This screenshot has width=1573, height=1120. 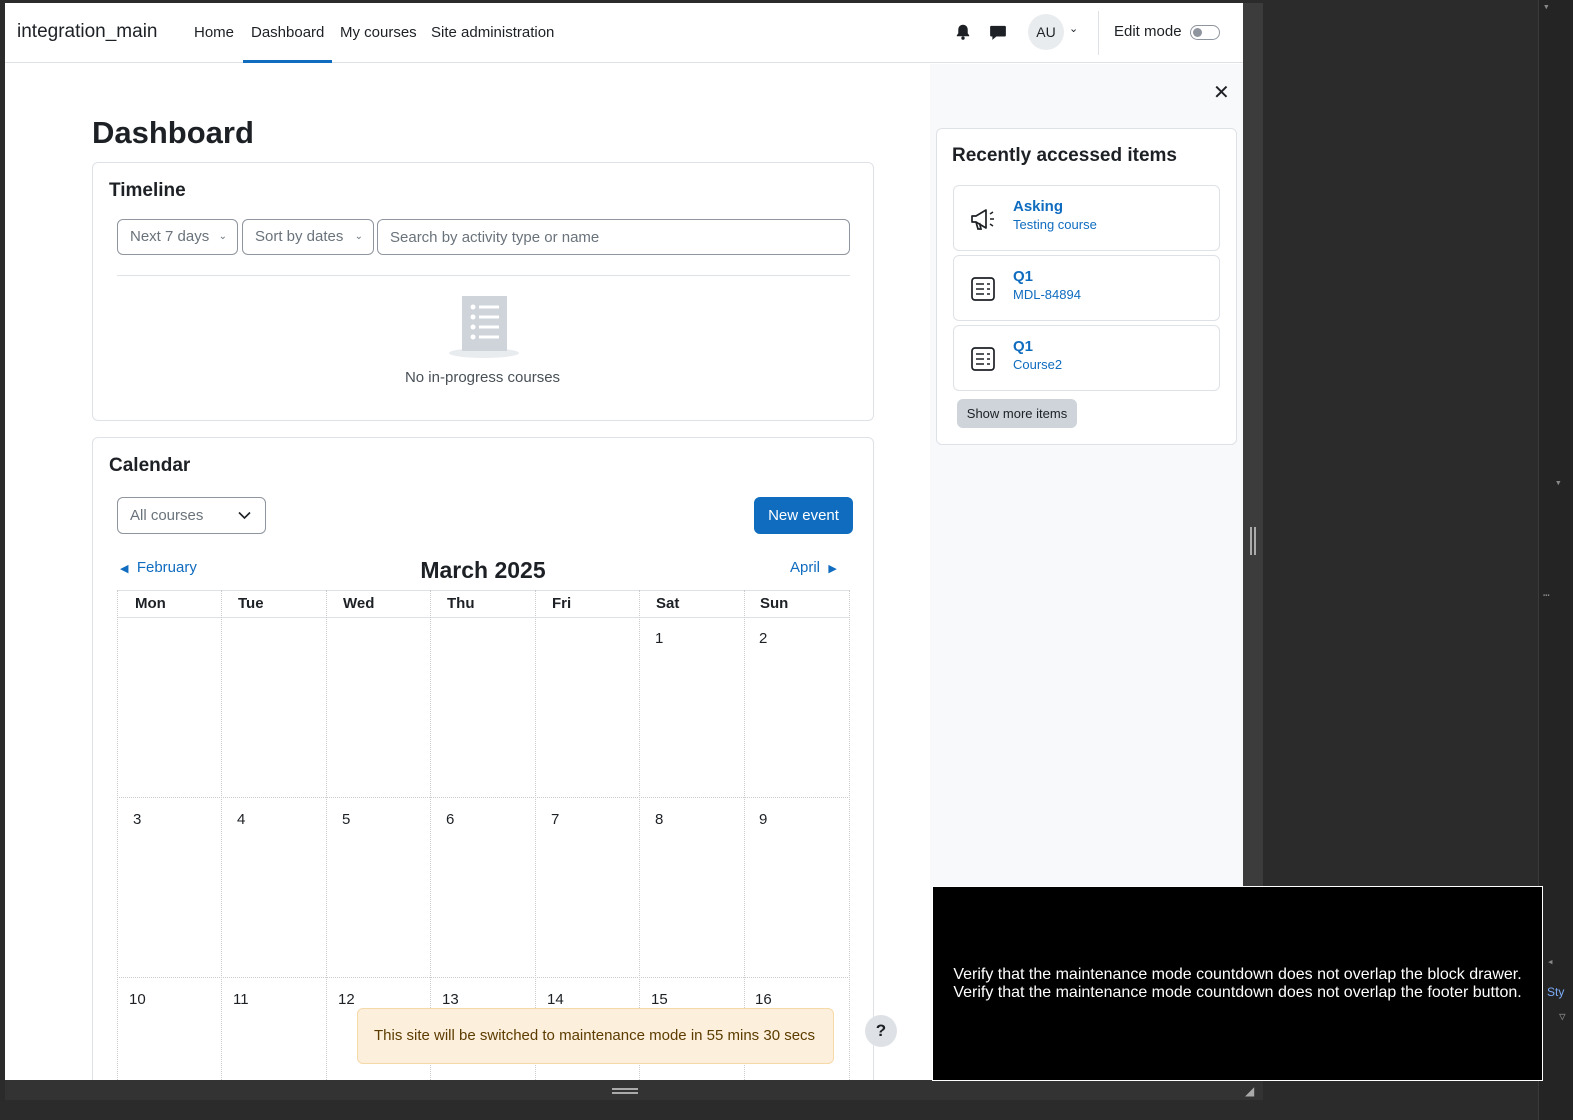 I want to click on day-cell: 3, so click(x=137, y=819).